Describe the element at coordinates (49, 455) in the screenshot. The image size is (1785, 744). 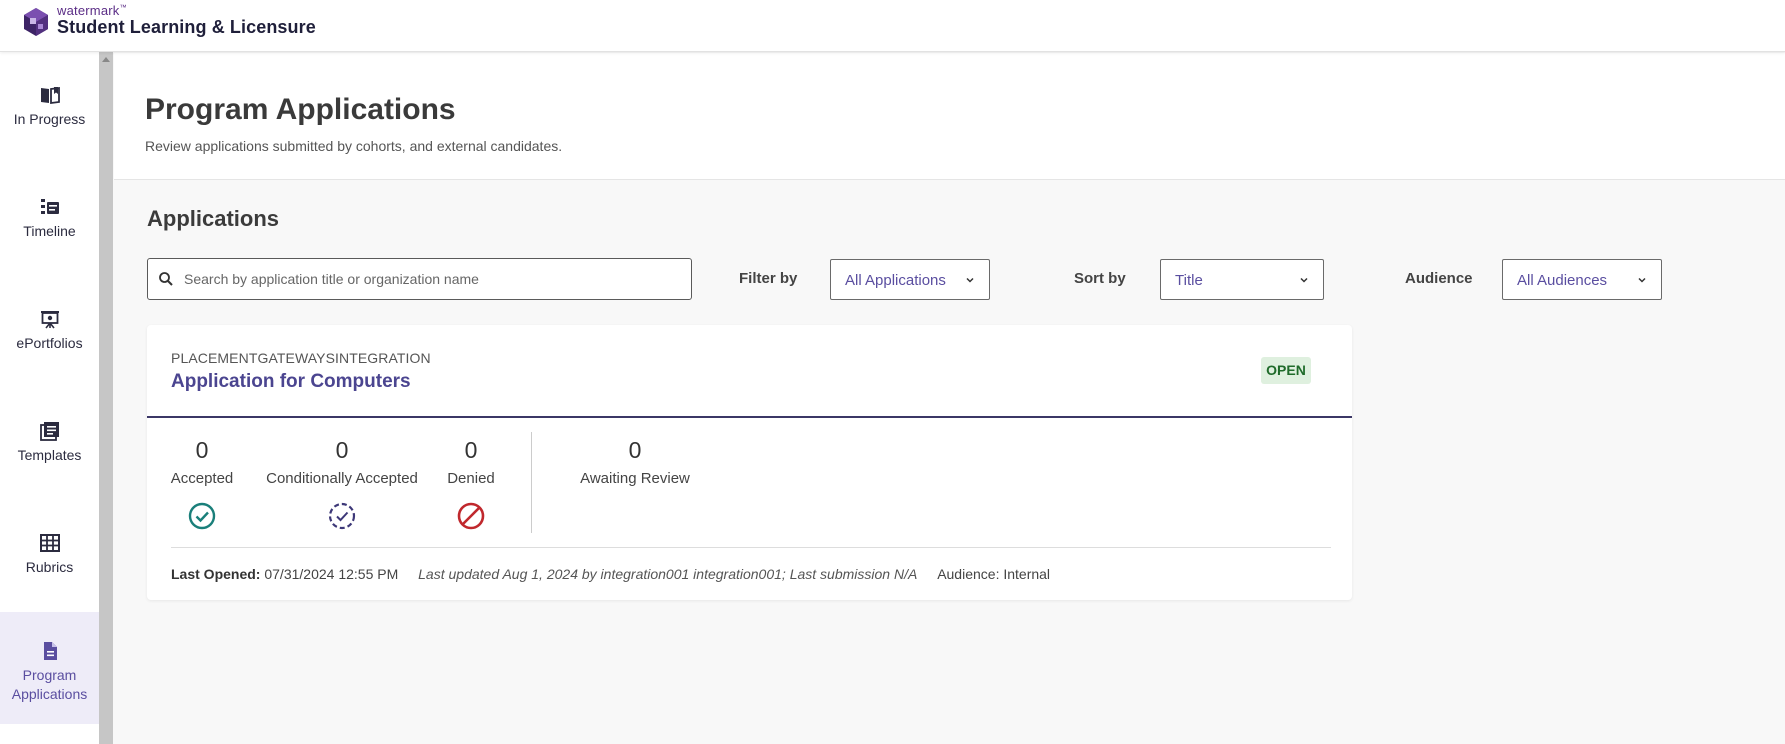
I see `sidebar-item-label: Templates` at that location.